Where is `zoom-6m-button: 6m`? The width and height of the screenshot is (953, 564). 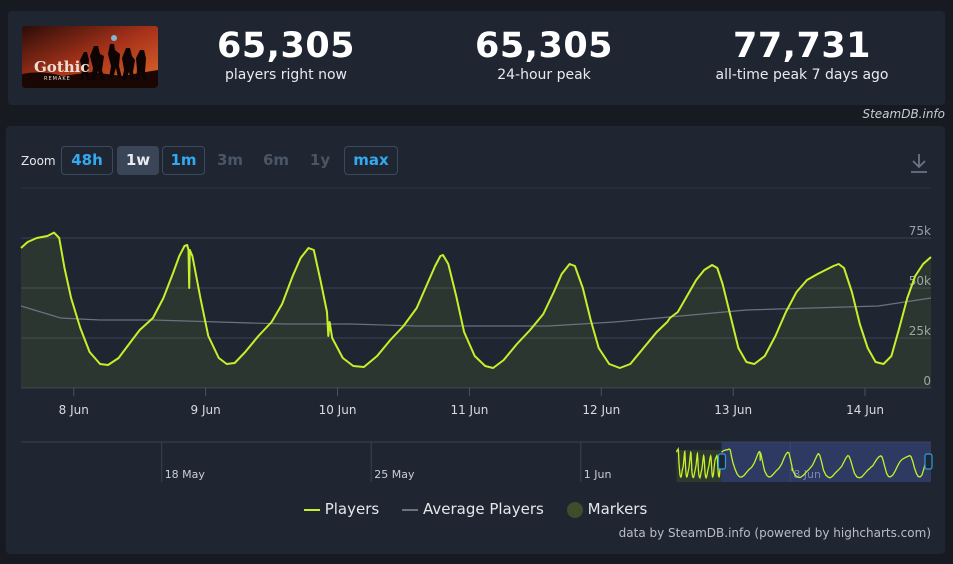
zoom-6m-button: 6m is located at coordinates (276, 160).